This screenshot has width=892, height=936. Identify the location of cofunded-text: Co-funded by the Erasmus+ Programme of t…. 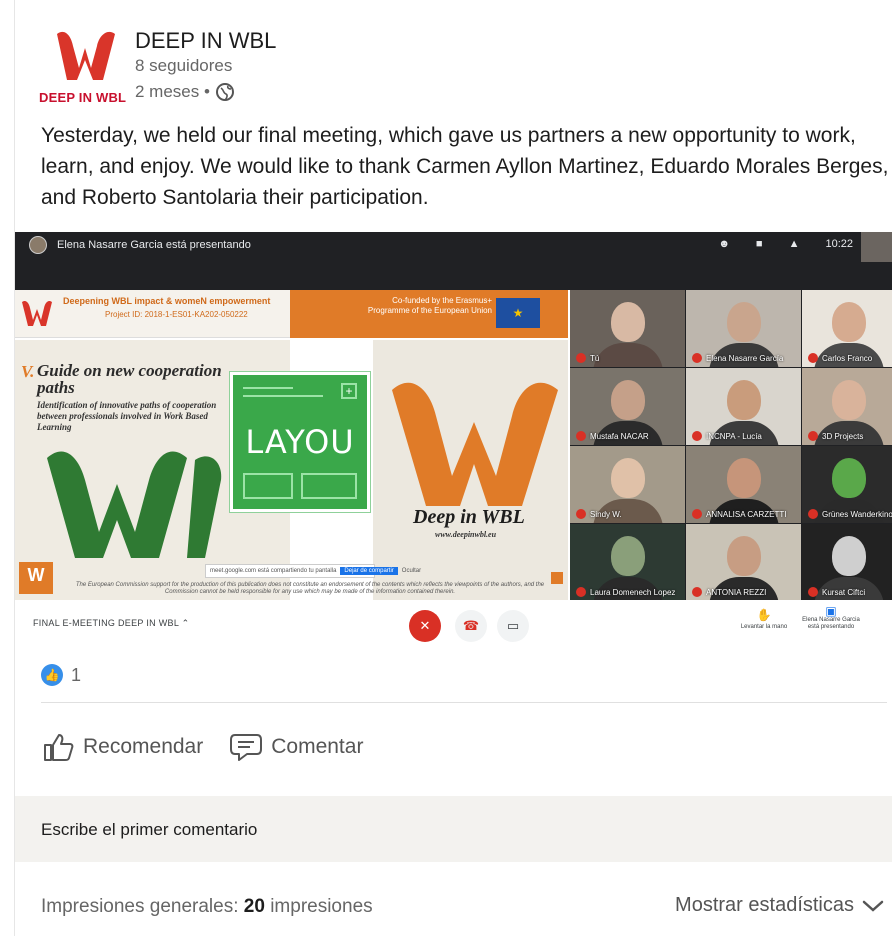
(429, 305).